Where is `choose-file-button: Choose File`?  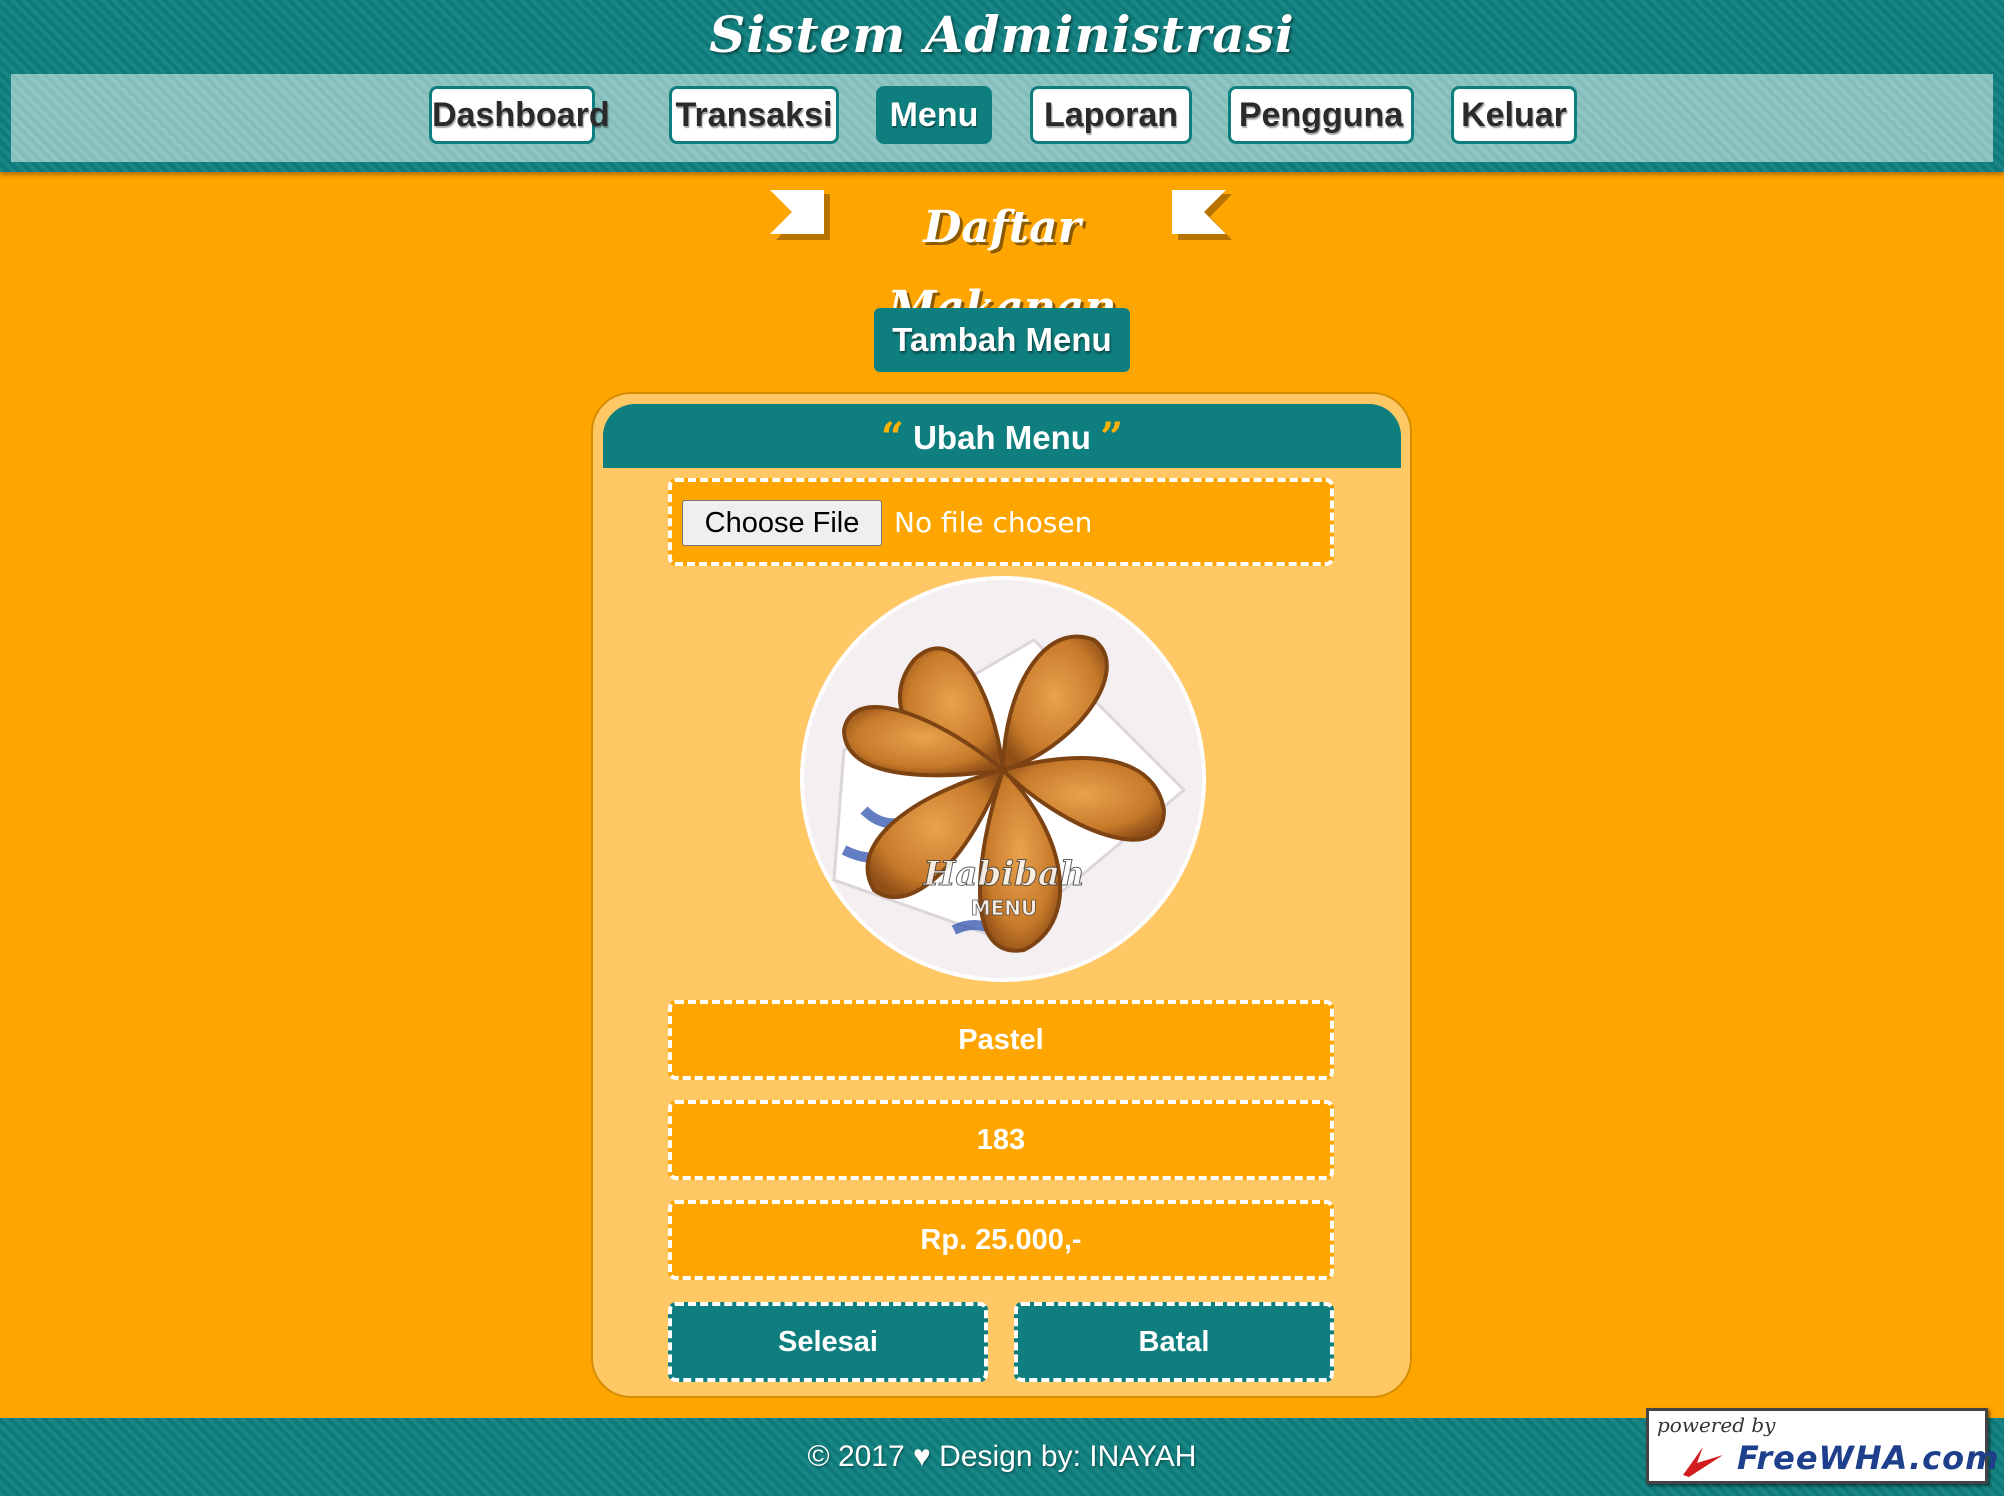 choose-file-button: Choose File is located at coordinates (782, 523).